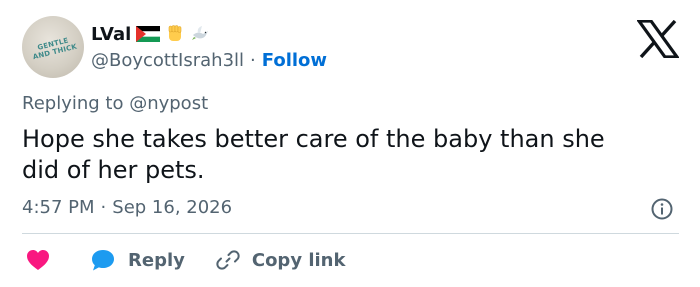 The image size is (700, 287). I want to click on x-logo-icon, so click(658, 39).